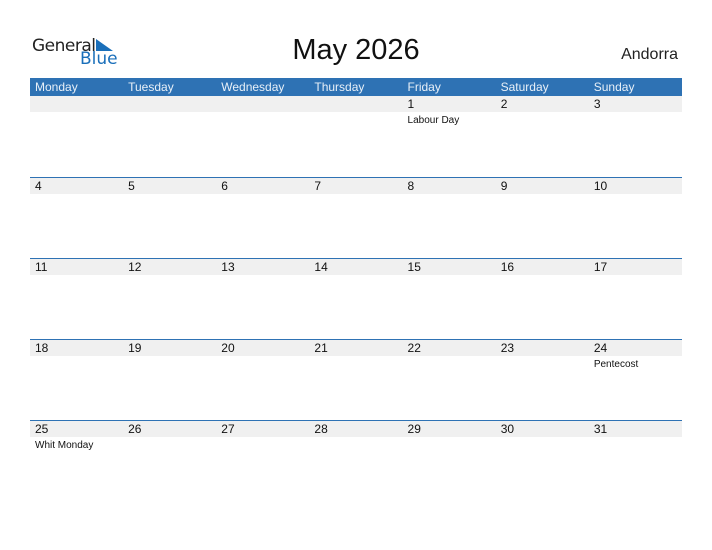  Describe the element at coordinates (262, 218) in the screenshot. I see `day-cell: 6` at that location.